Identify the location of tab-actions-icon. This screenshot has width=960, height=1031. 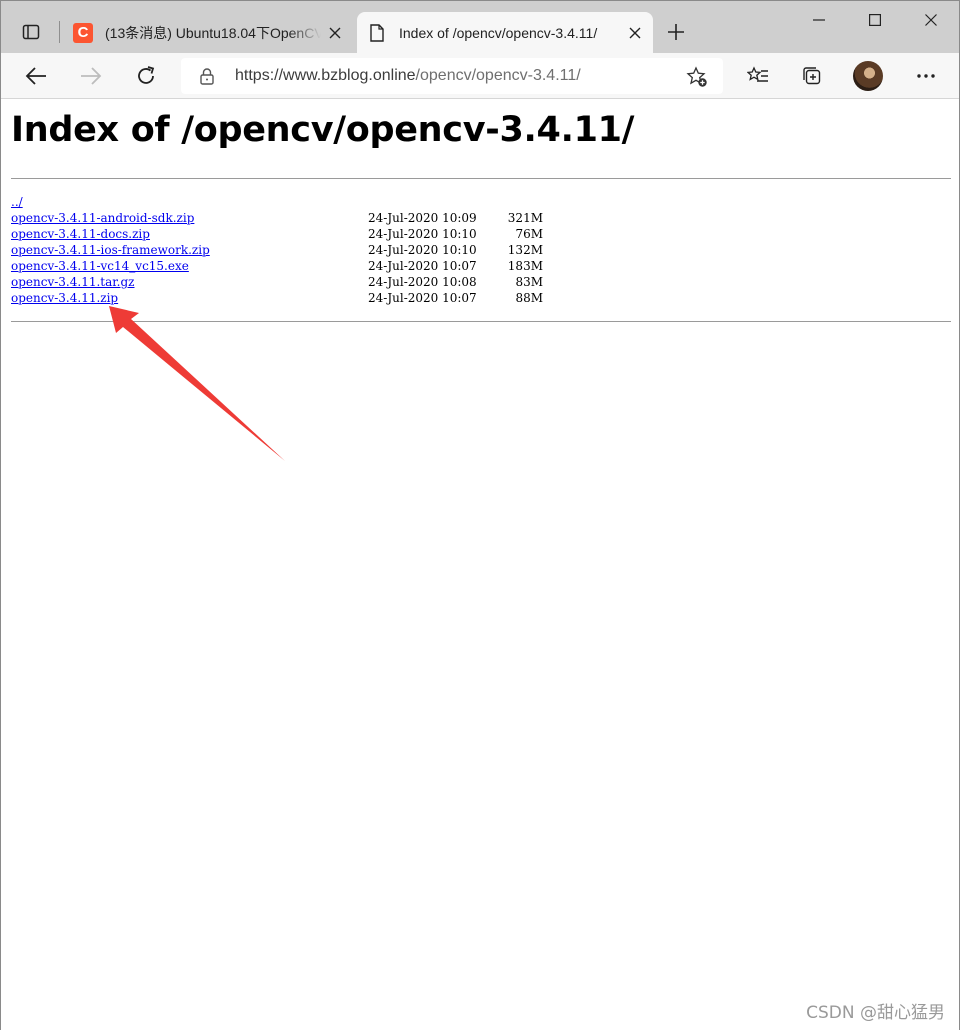
(31, 32).